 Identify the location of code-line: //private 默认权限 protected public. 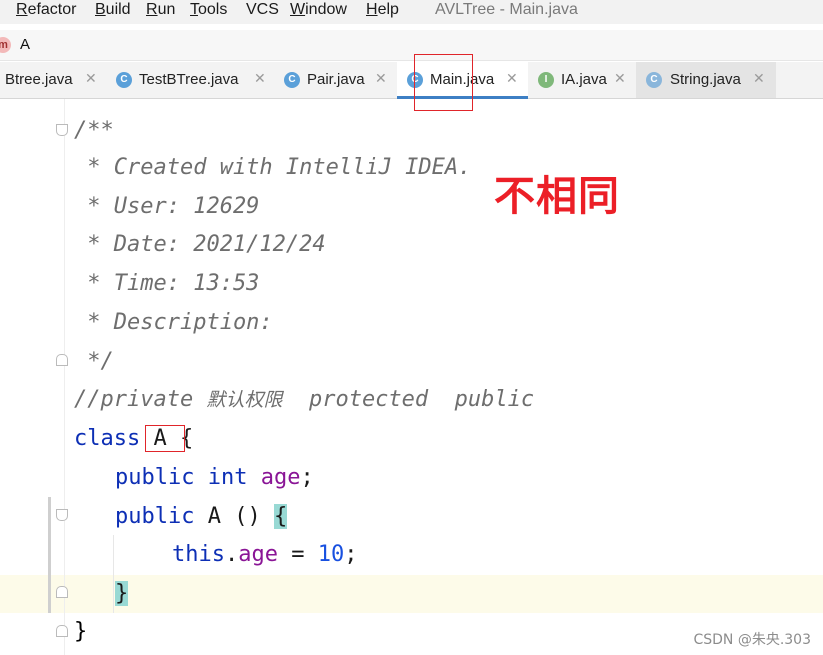
(304, 399).